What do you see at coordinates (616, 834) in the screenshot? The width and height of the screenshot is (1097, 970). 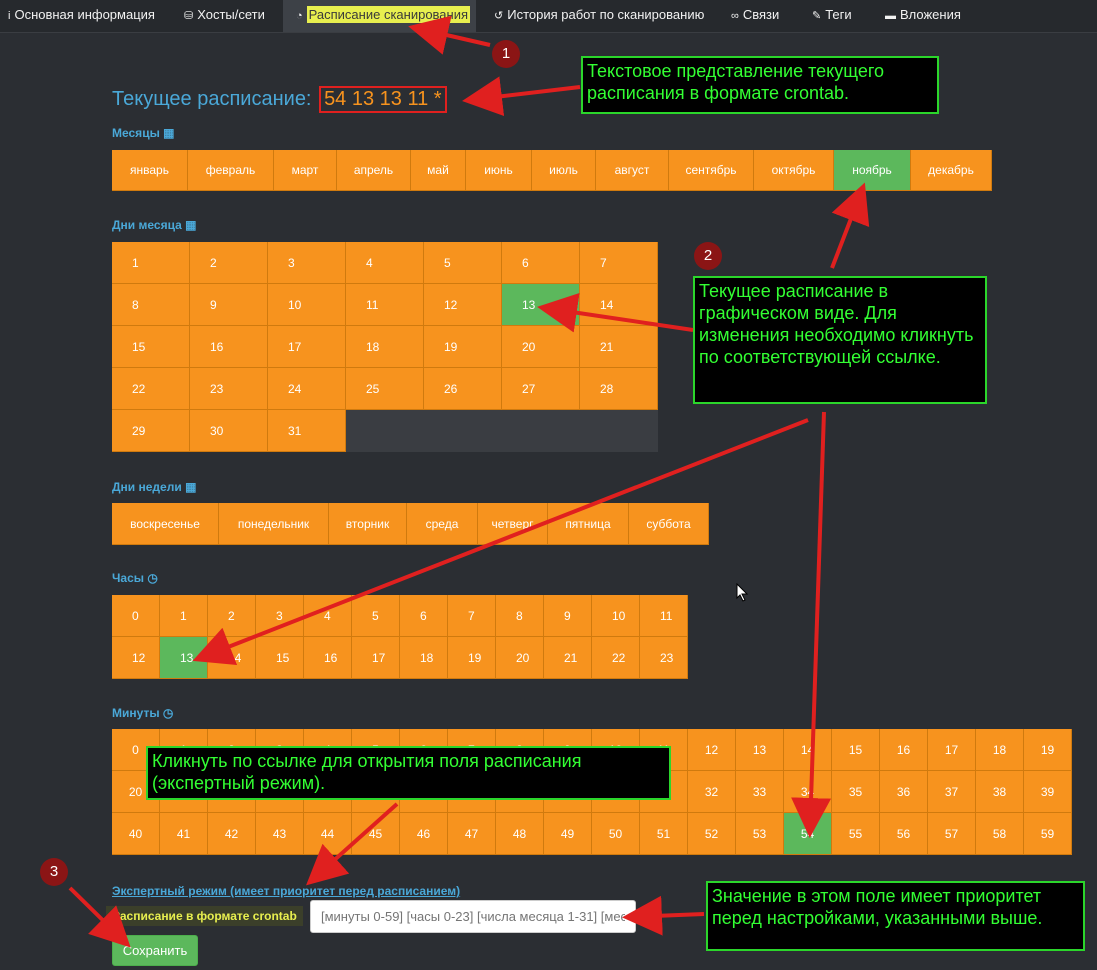 I see `minute-cell: 50` at bounding box center [616, 834].